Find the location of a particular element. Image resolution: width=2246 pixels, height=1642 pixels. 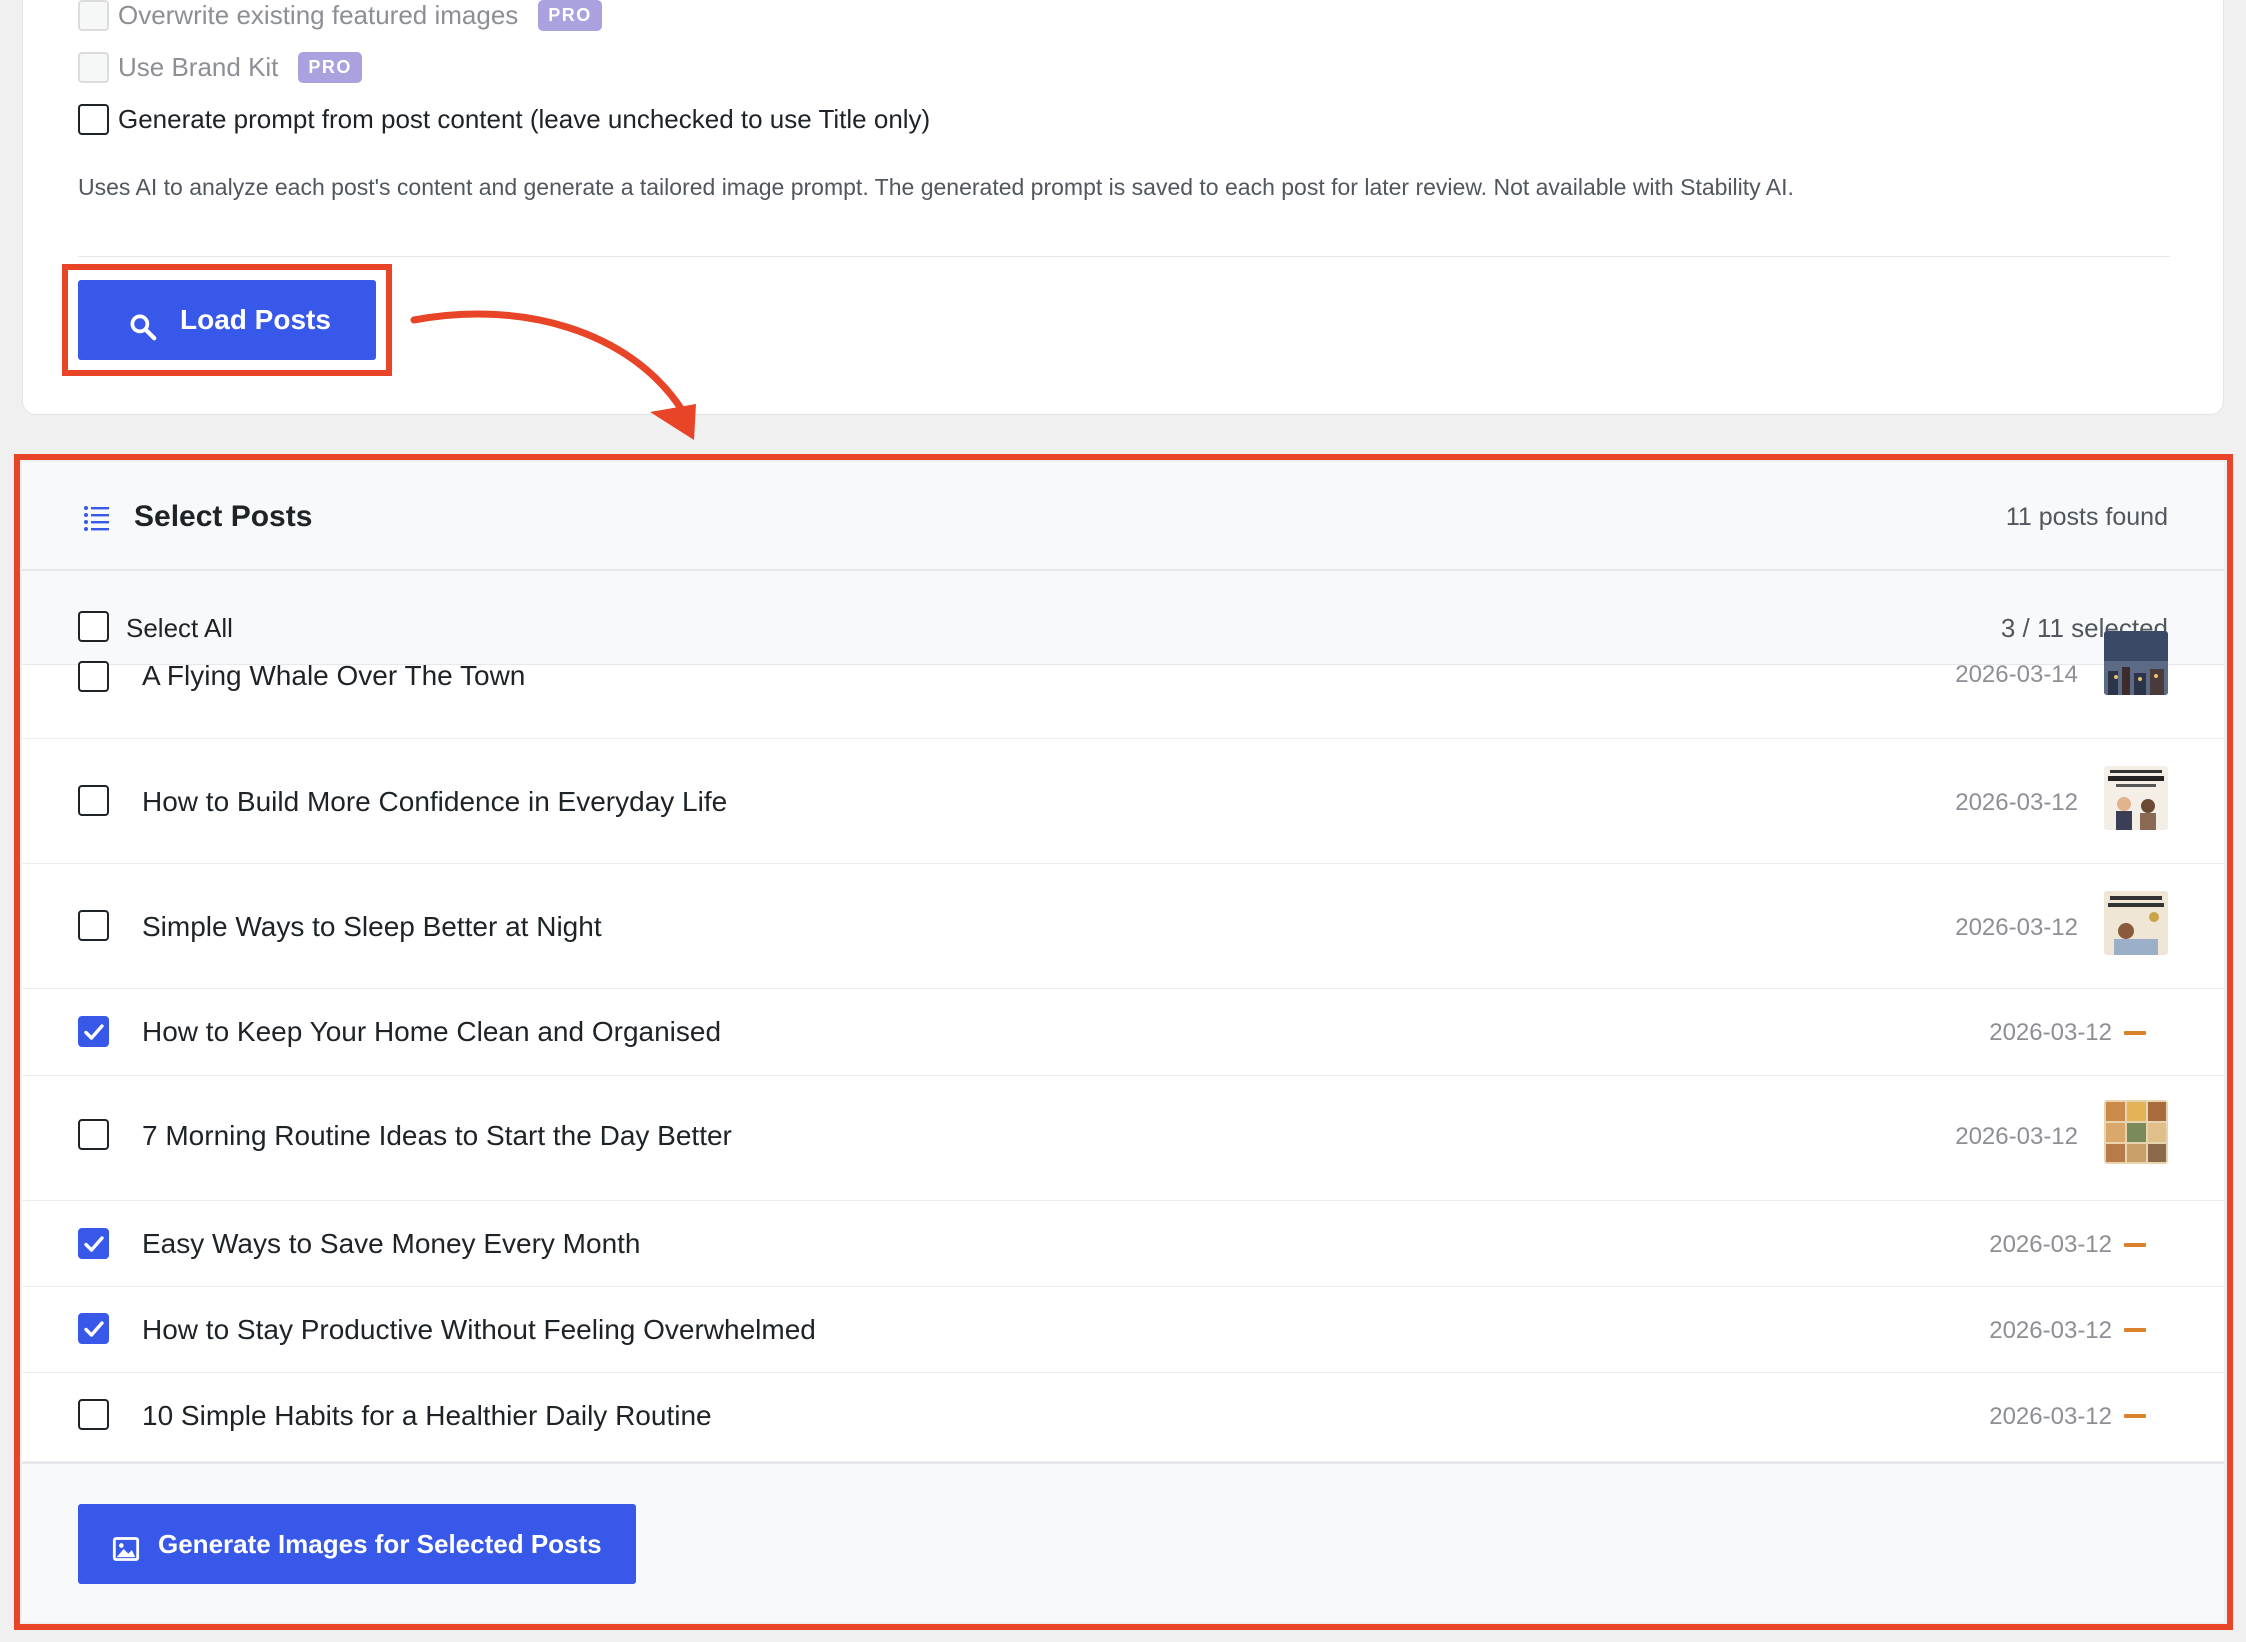

option-overwrite-featured: Overwrite existing featured images PRO is located at coordinates (340, 15).